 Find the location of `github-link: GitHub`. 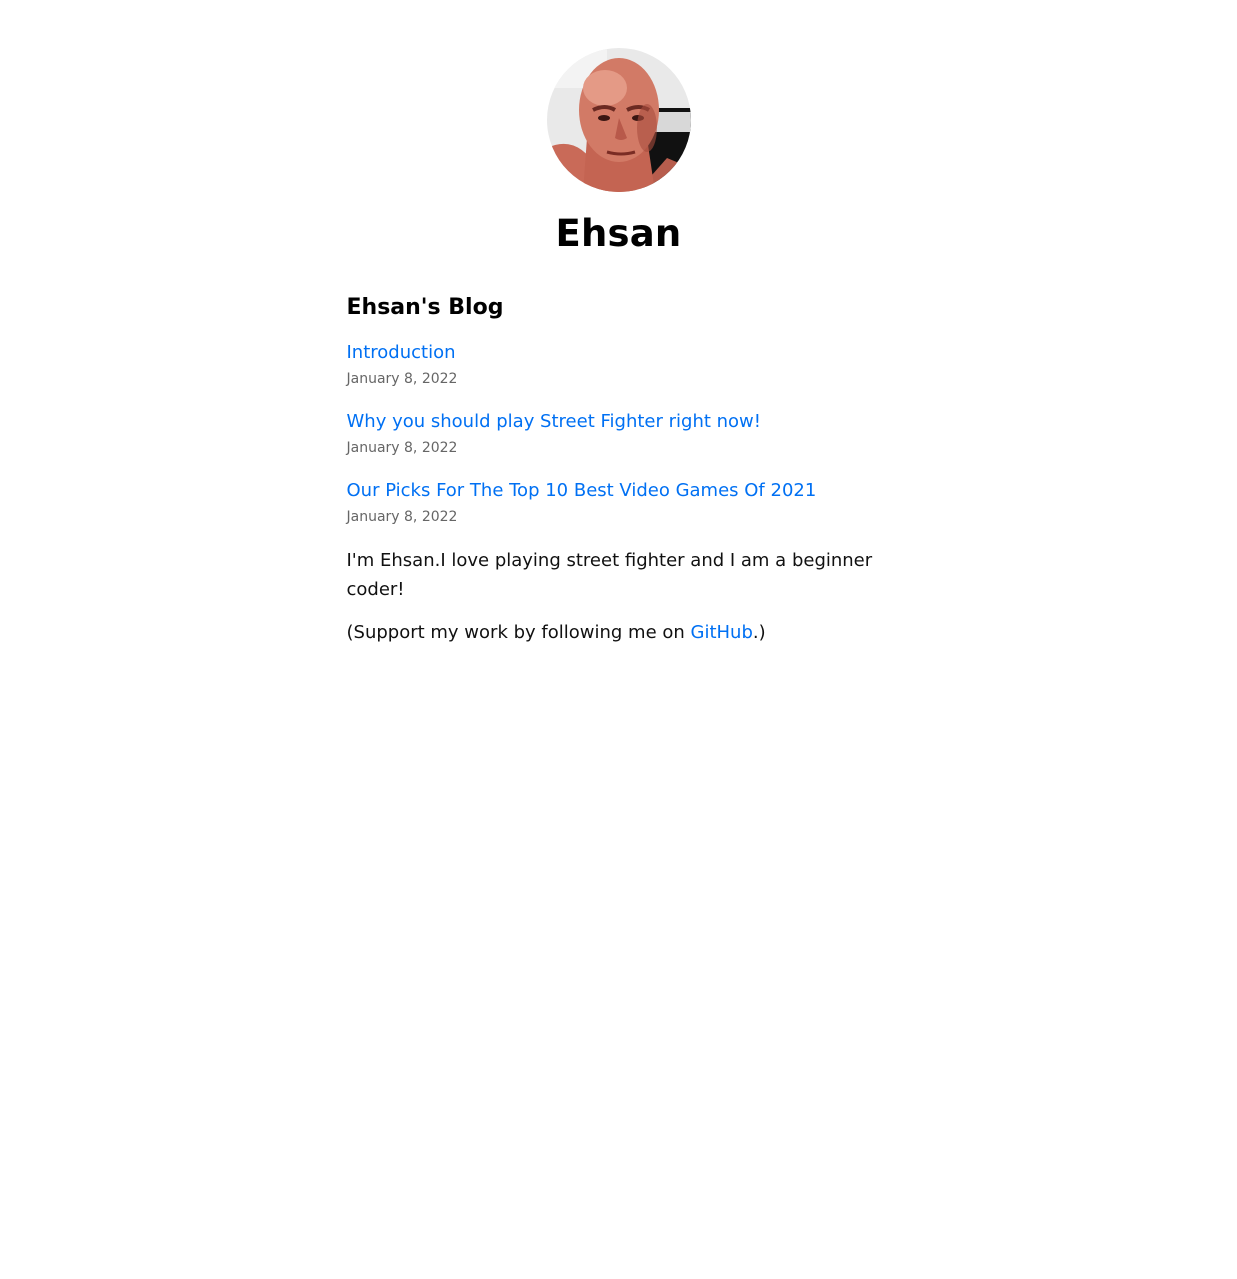

github-link: GitHub is located at coordinates (722, 632).